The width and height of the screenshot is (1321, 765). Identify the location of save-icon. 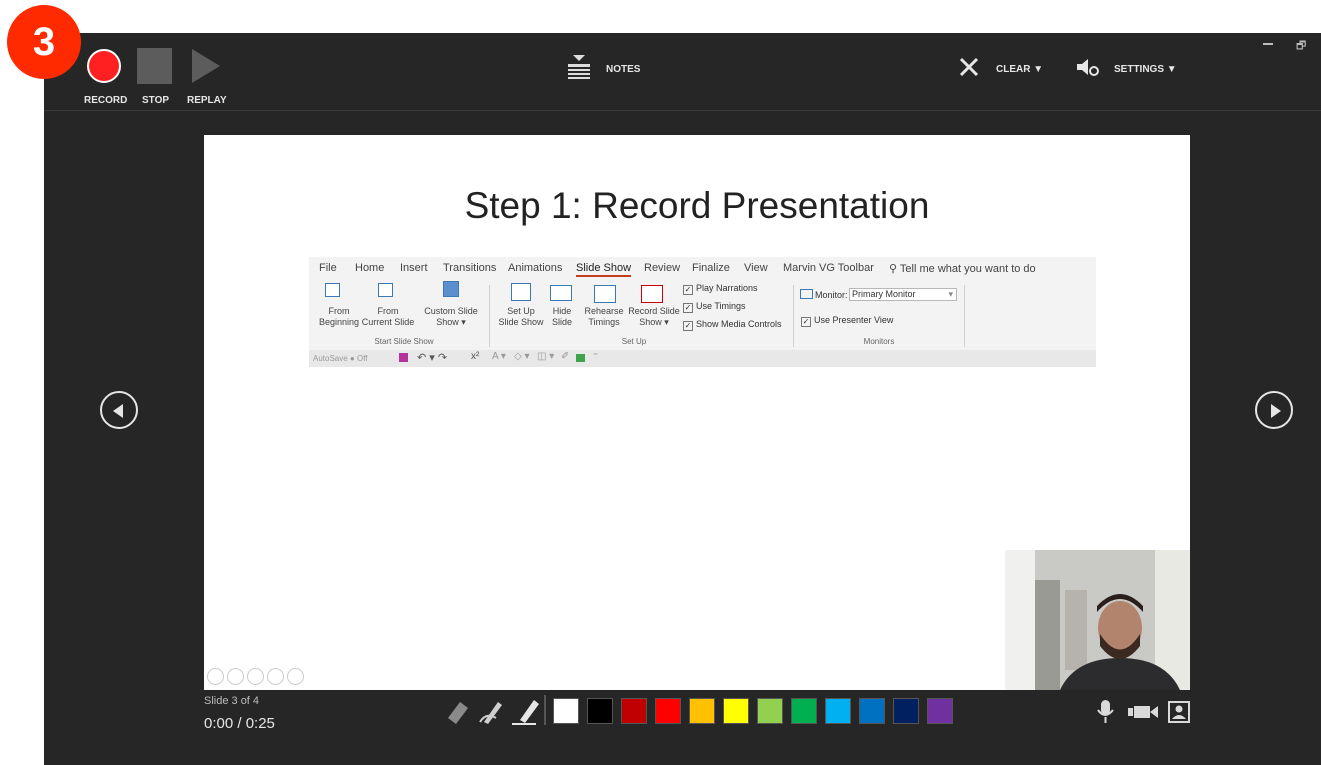
(403, 357).